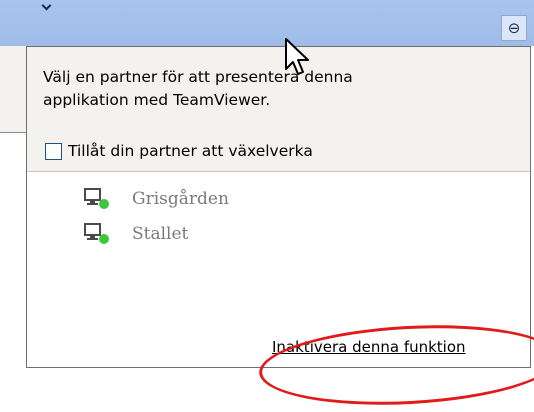 Image resolution: width=534 pixels, height=412 pixels. Describe the element at coordinates (180, 199) in the screenshot. I see `partner-name: Grisgården` at that location.